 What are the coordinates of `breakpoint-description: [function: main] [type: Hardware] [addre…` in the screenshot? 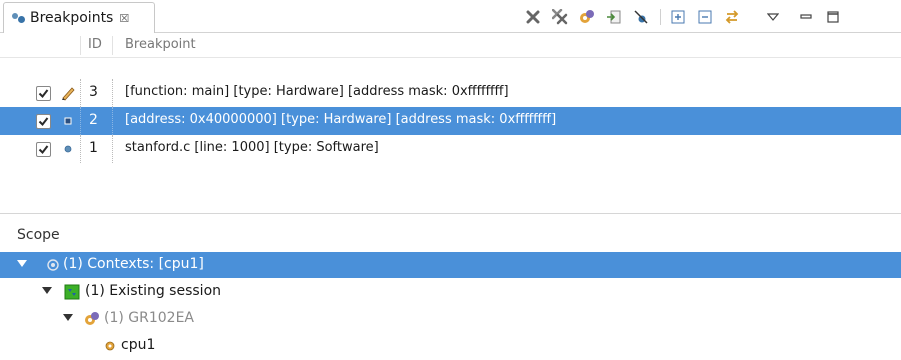 It's located at (317, 91).